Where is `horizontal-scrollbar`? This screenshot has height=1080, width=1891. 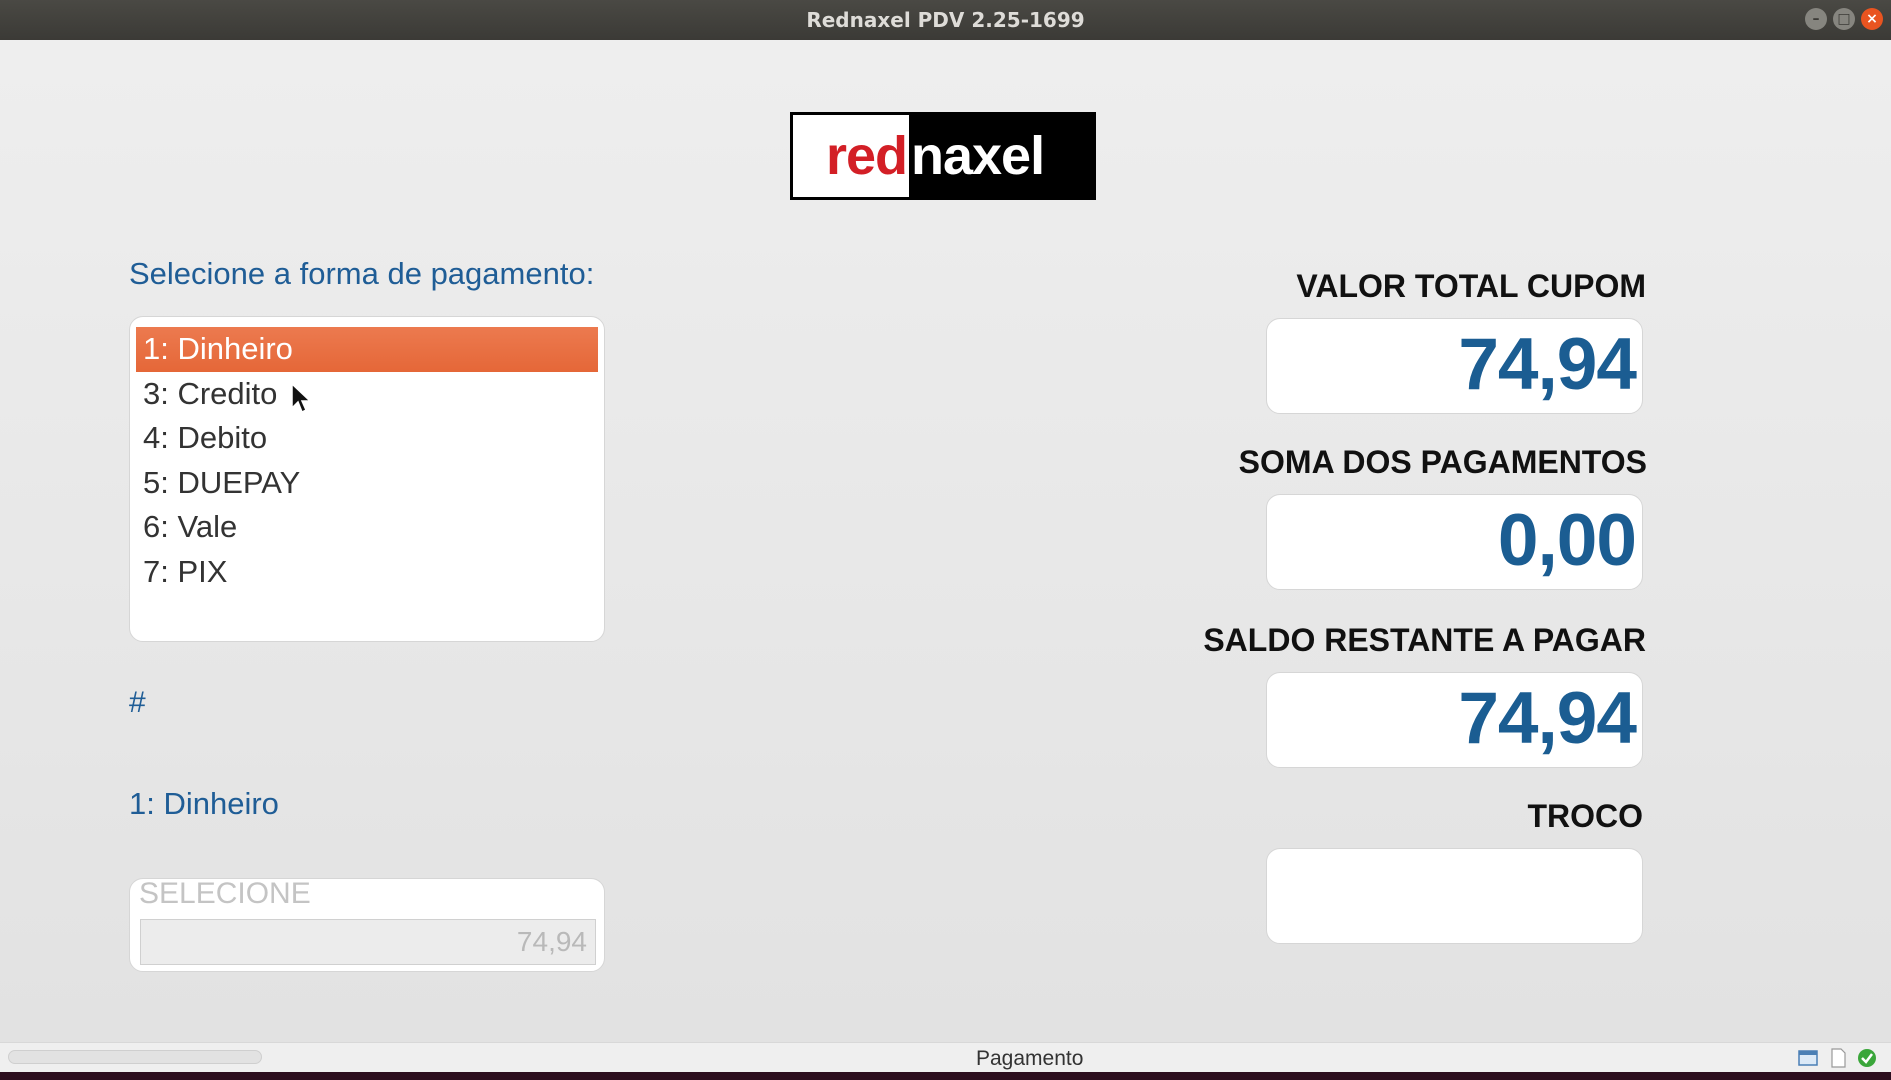
horizontal-scrollbar is located at coordinates (135, 1057).